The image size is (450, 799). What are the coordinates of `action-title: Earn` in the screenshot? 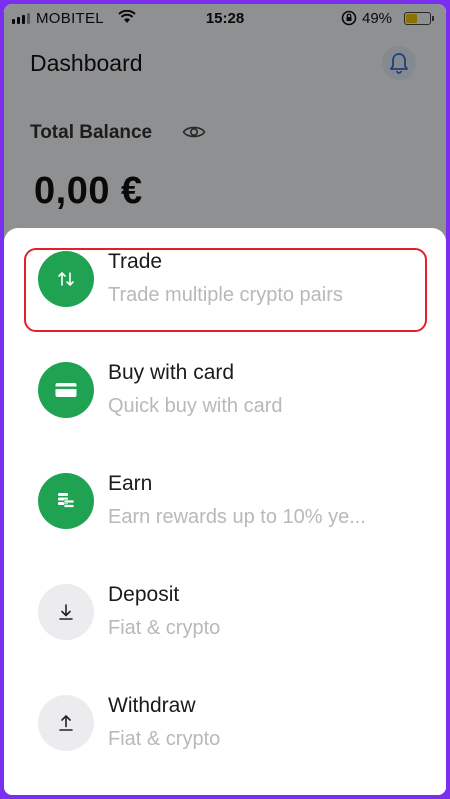 It's located at (130, 483).